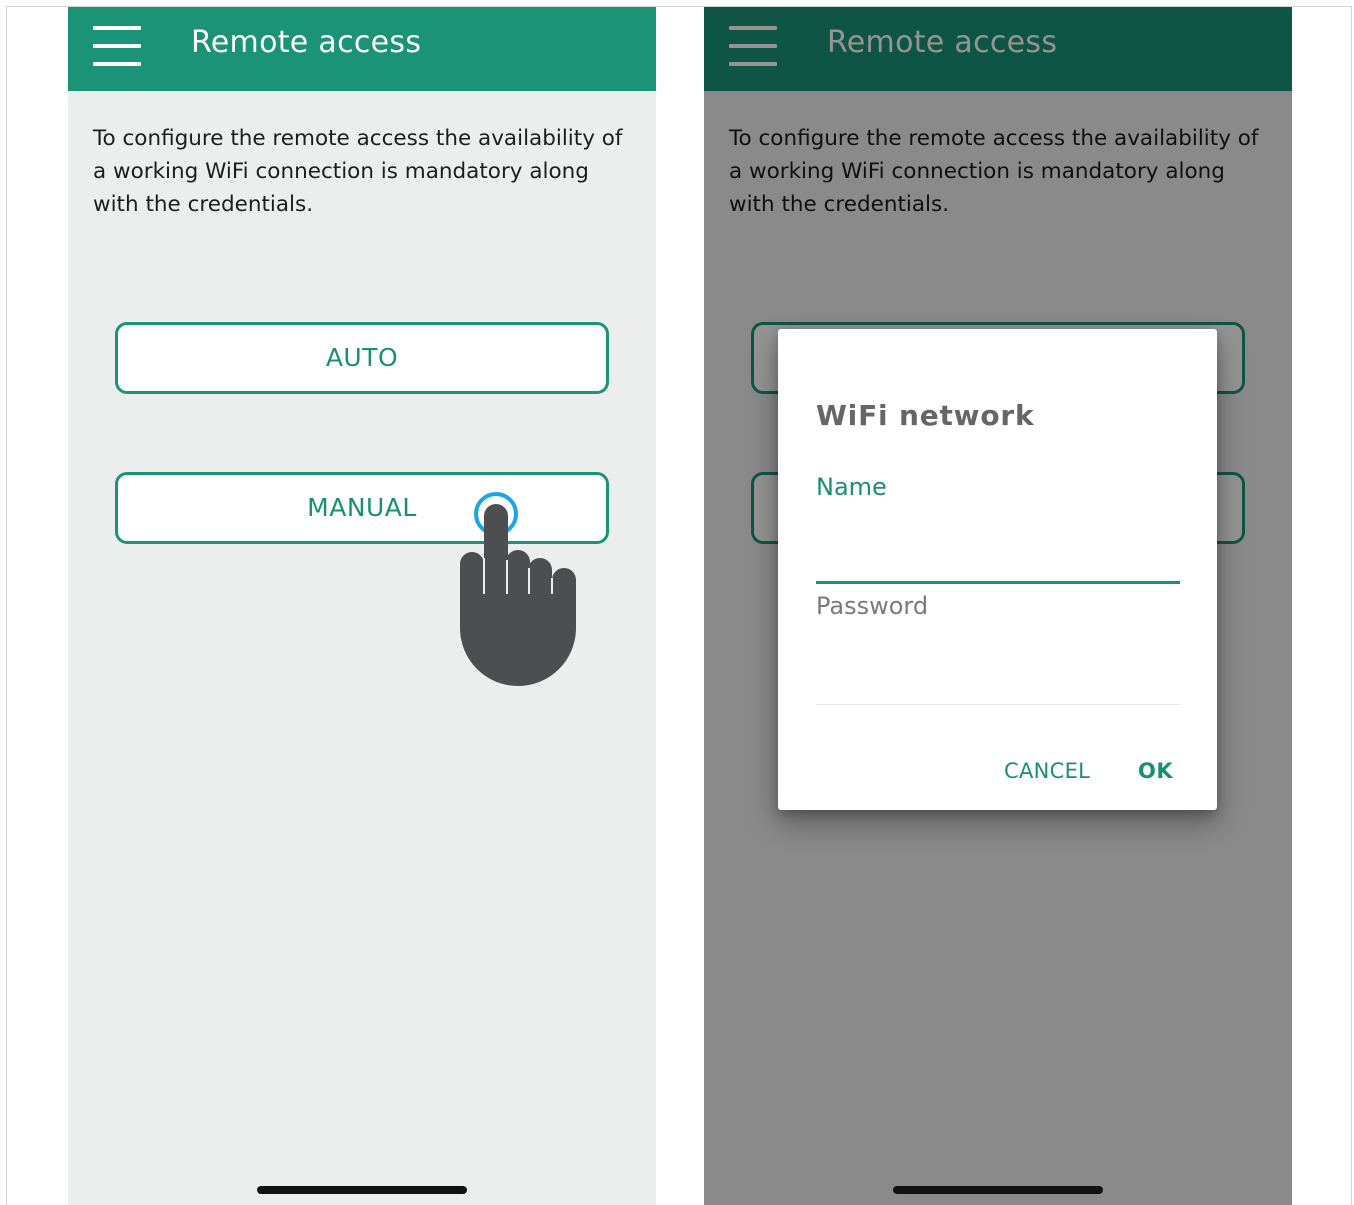  What do you see at coordinates (925, 415) in the screenshot?
I see `dialog-title: WiFi network` at bounding box center [925, 415].